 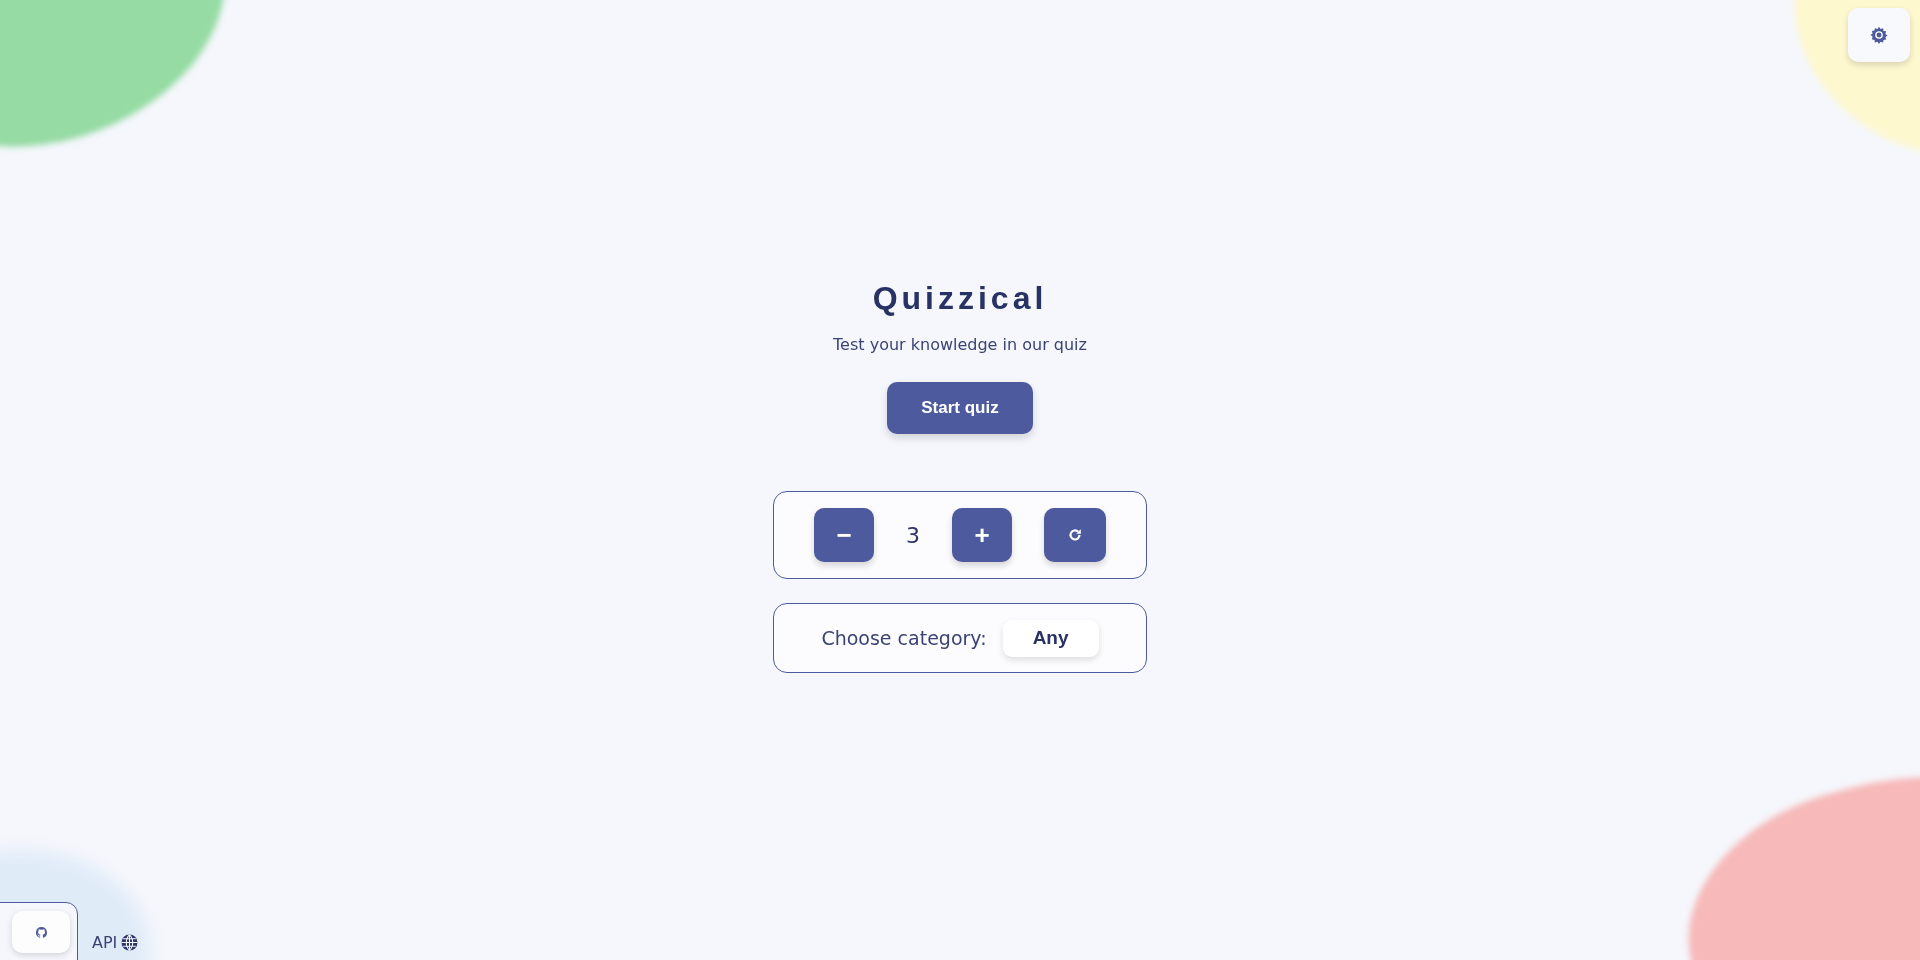 I want to click on reset-button, so click(x=1075, y=535).